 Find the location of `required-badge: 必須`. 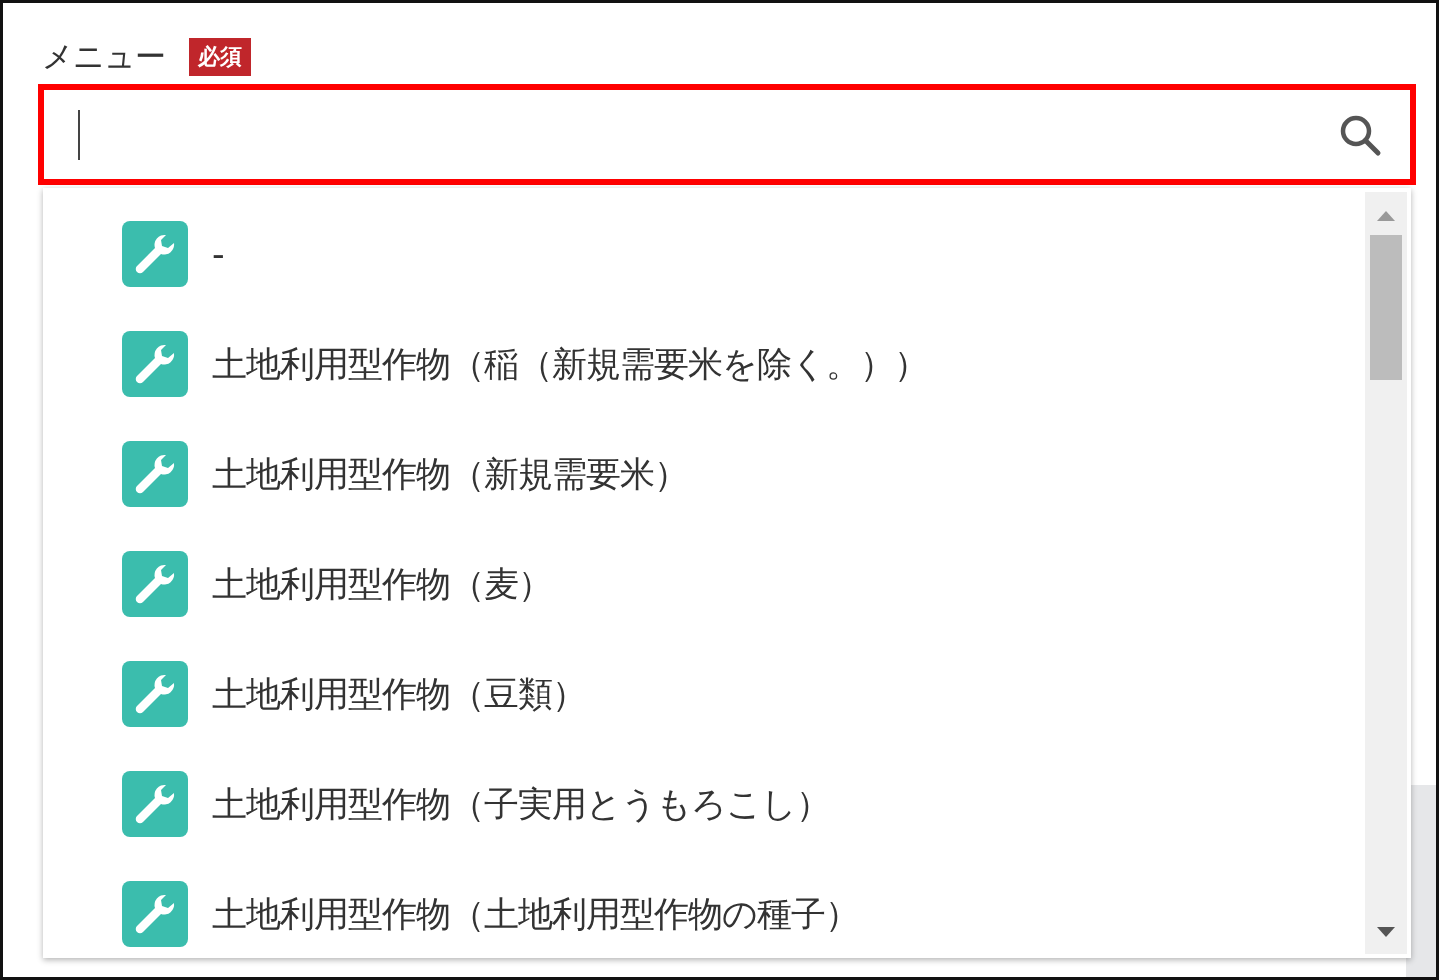

required-badge: 必須 is located at coordinates (220, 57).